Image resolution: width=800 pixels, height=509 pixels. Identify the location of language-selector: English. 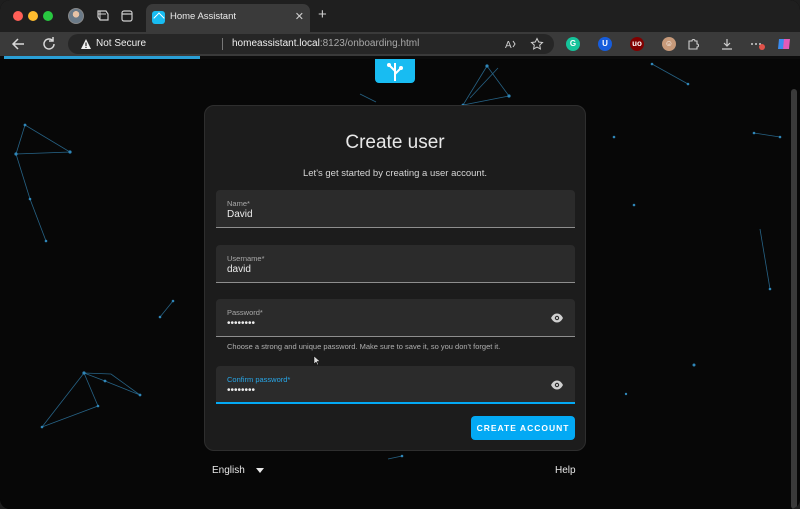
(228, 470).